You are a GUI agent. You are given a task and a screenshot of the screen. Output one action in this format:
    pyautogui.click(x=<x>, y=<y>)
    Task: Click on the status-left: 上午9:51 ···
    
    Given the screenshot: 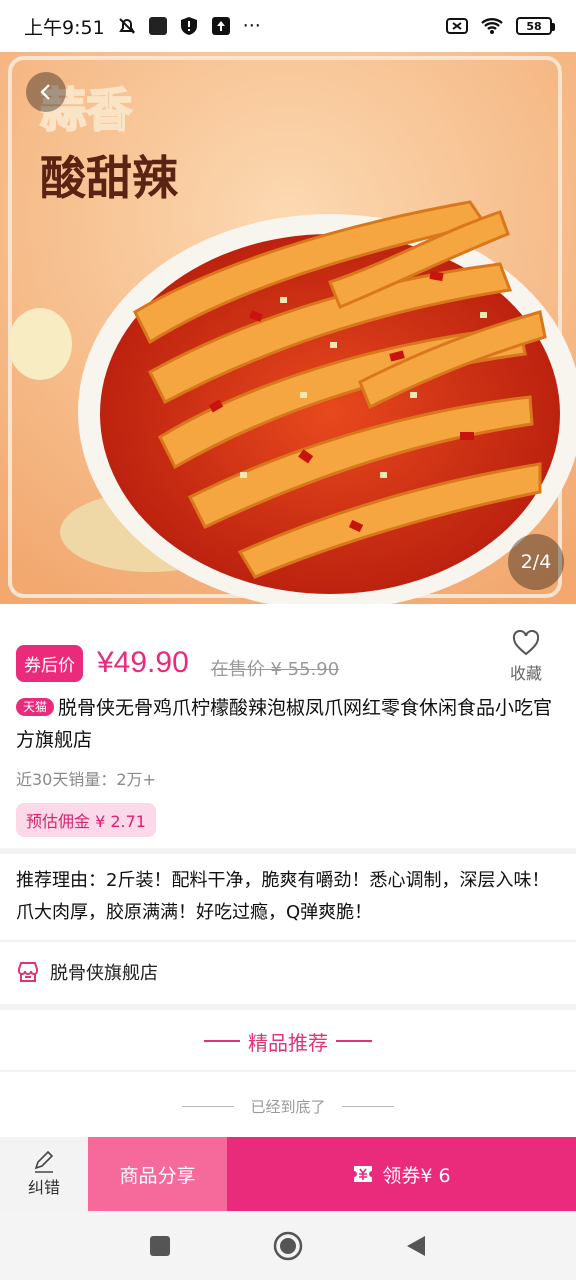 What is the action you would take?
    pyautogui.click(x=142, y=26)
    